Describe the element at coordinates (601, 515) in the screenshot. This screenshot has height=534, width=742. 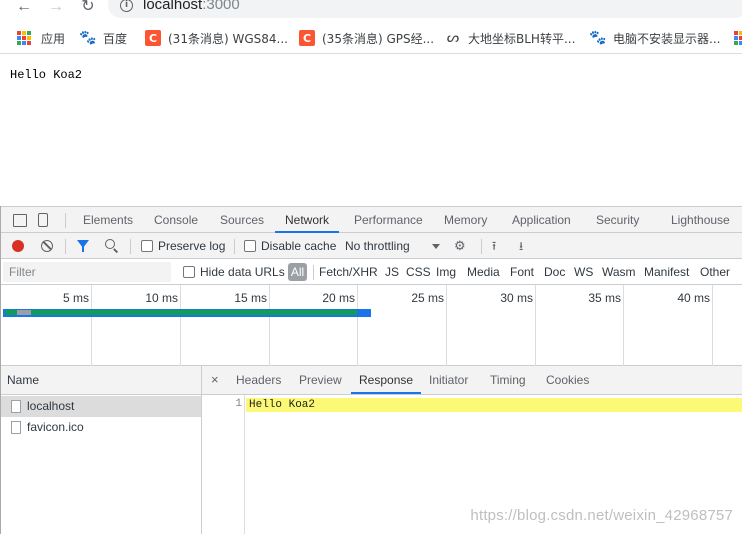
I see `watermark-text: https://blog.csdn.net/weixin_42968757` at that location.